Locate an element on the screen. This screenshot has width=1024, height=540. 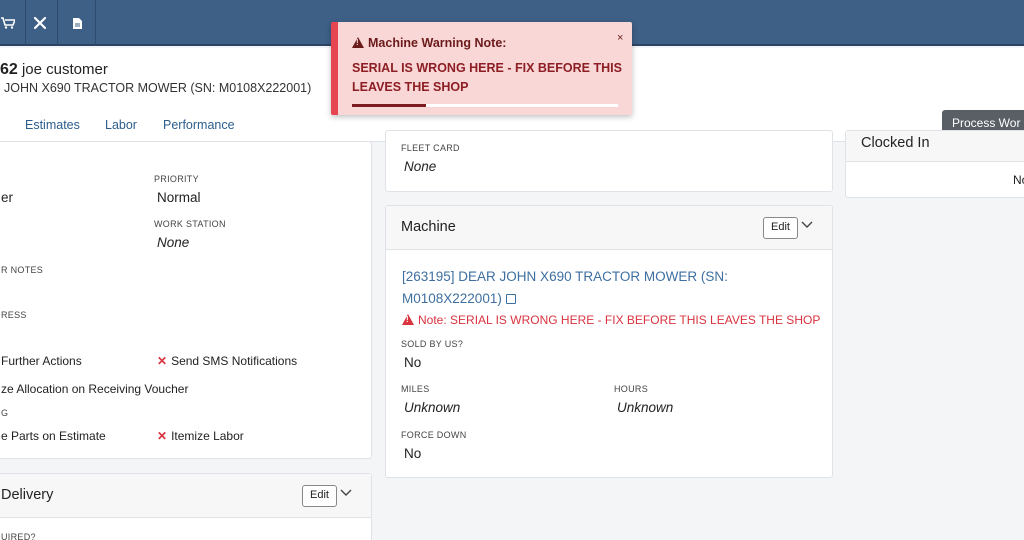
force-down-label: FORCE DOWN is located at coordinates (434, 435).